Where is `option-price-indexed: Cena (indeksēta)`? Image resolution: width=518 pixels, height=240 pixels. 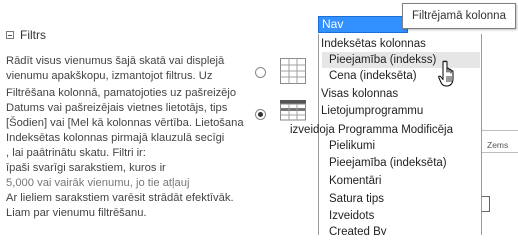
option-price-indexed: Cena (indeksēta) is located at coordinates (373, 76).